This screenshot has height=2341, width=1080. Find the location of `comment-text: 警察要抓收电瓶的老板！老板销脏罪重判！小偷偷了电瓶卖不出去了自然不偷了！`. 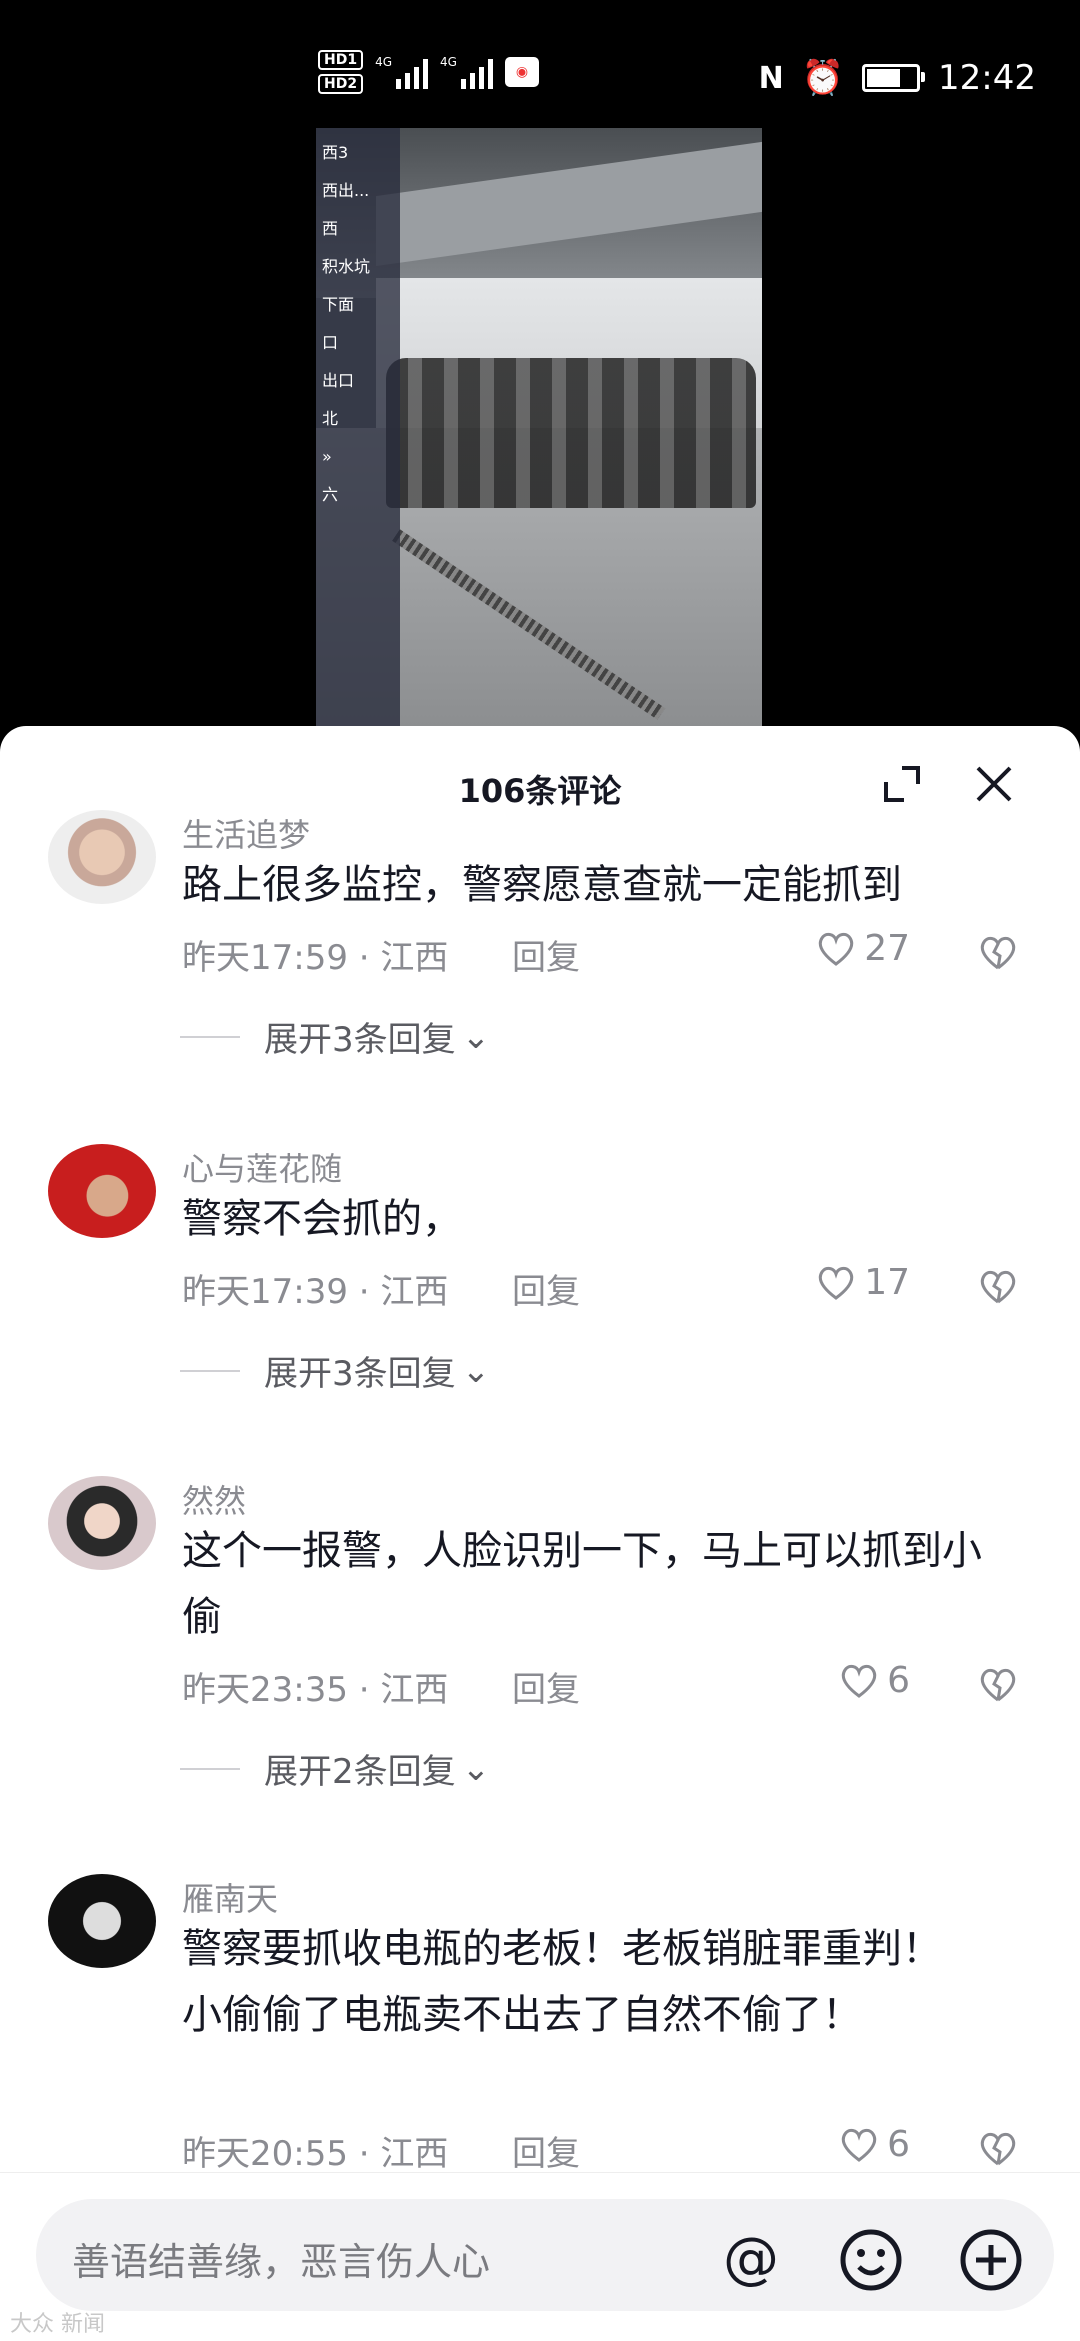

comment-text: 警察要抓收电瓶的老板！老板销脏罪重判！小偷偷了电瓶卖不出去了自然不偷了！ is located at coordinates (562, 1982).